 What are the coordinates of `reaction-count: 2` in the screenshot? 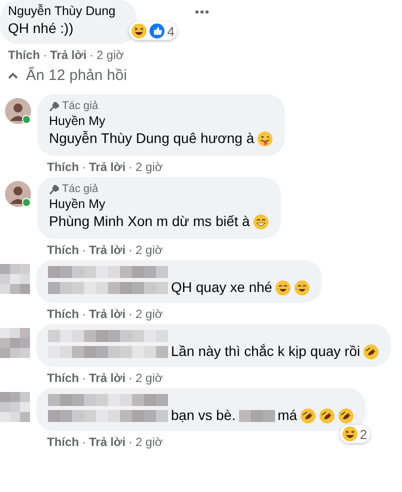 It's located at (355, 434).